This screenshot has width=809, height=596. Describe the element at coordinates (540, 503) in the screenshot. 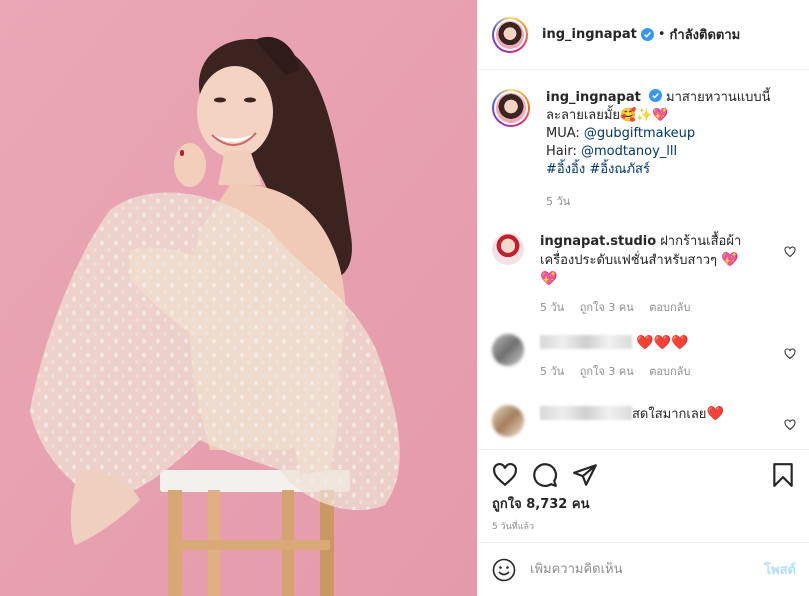

I see `likes-count: ถูกใจ 8,732 คน` at that location.